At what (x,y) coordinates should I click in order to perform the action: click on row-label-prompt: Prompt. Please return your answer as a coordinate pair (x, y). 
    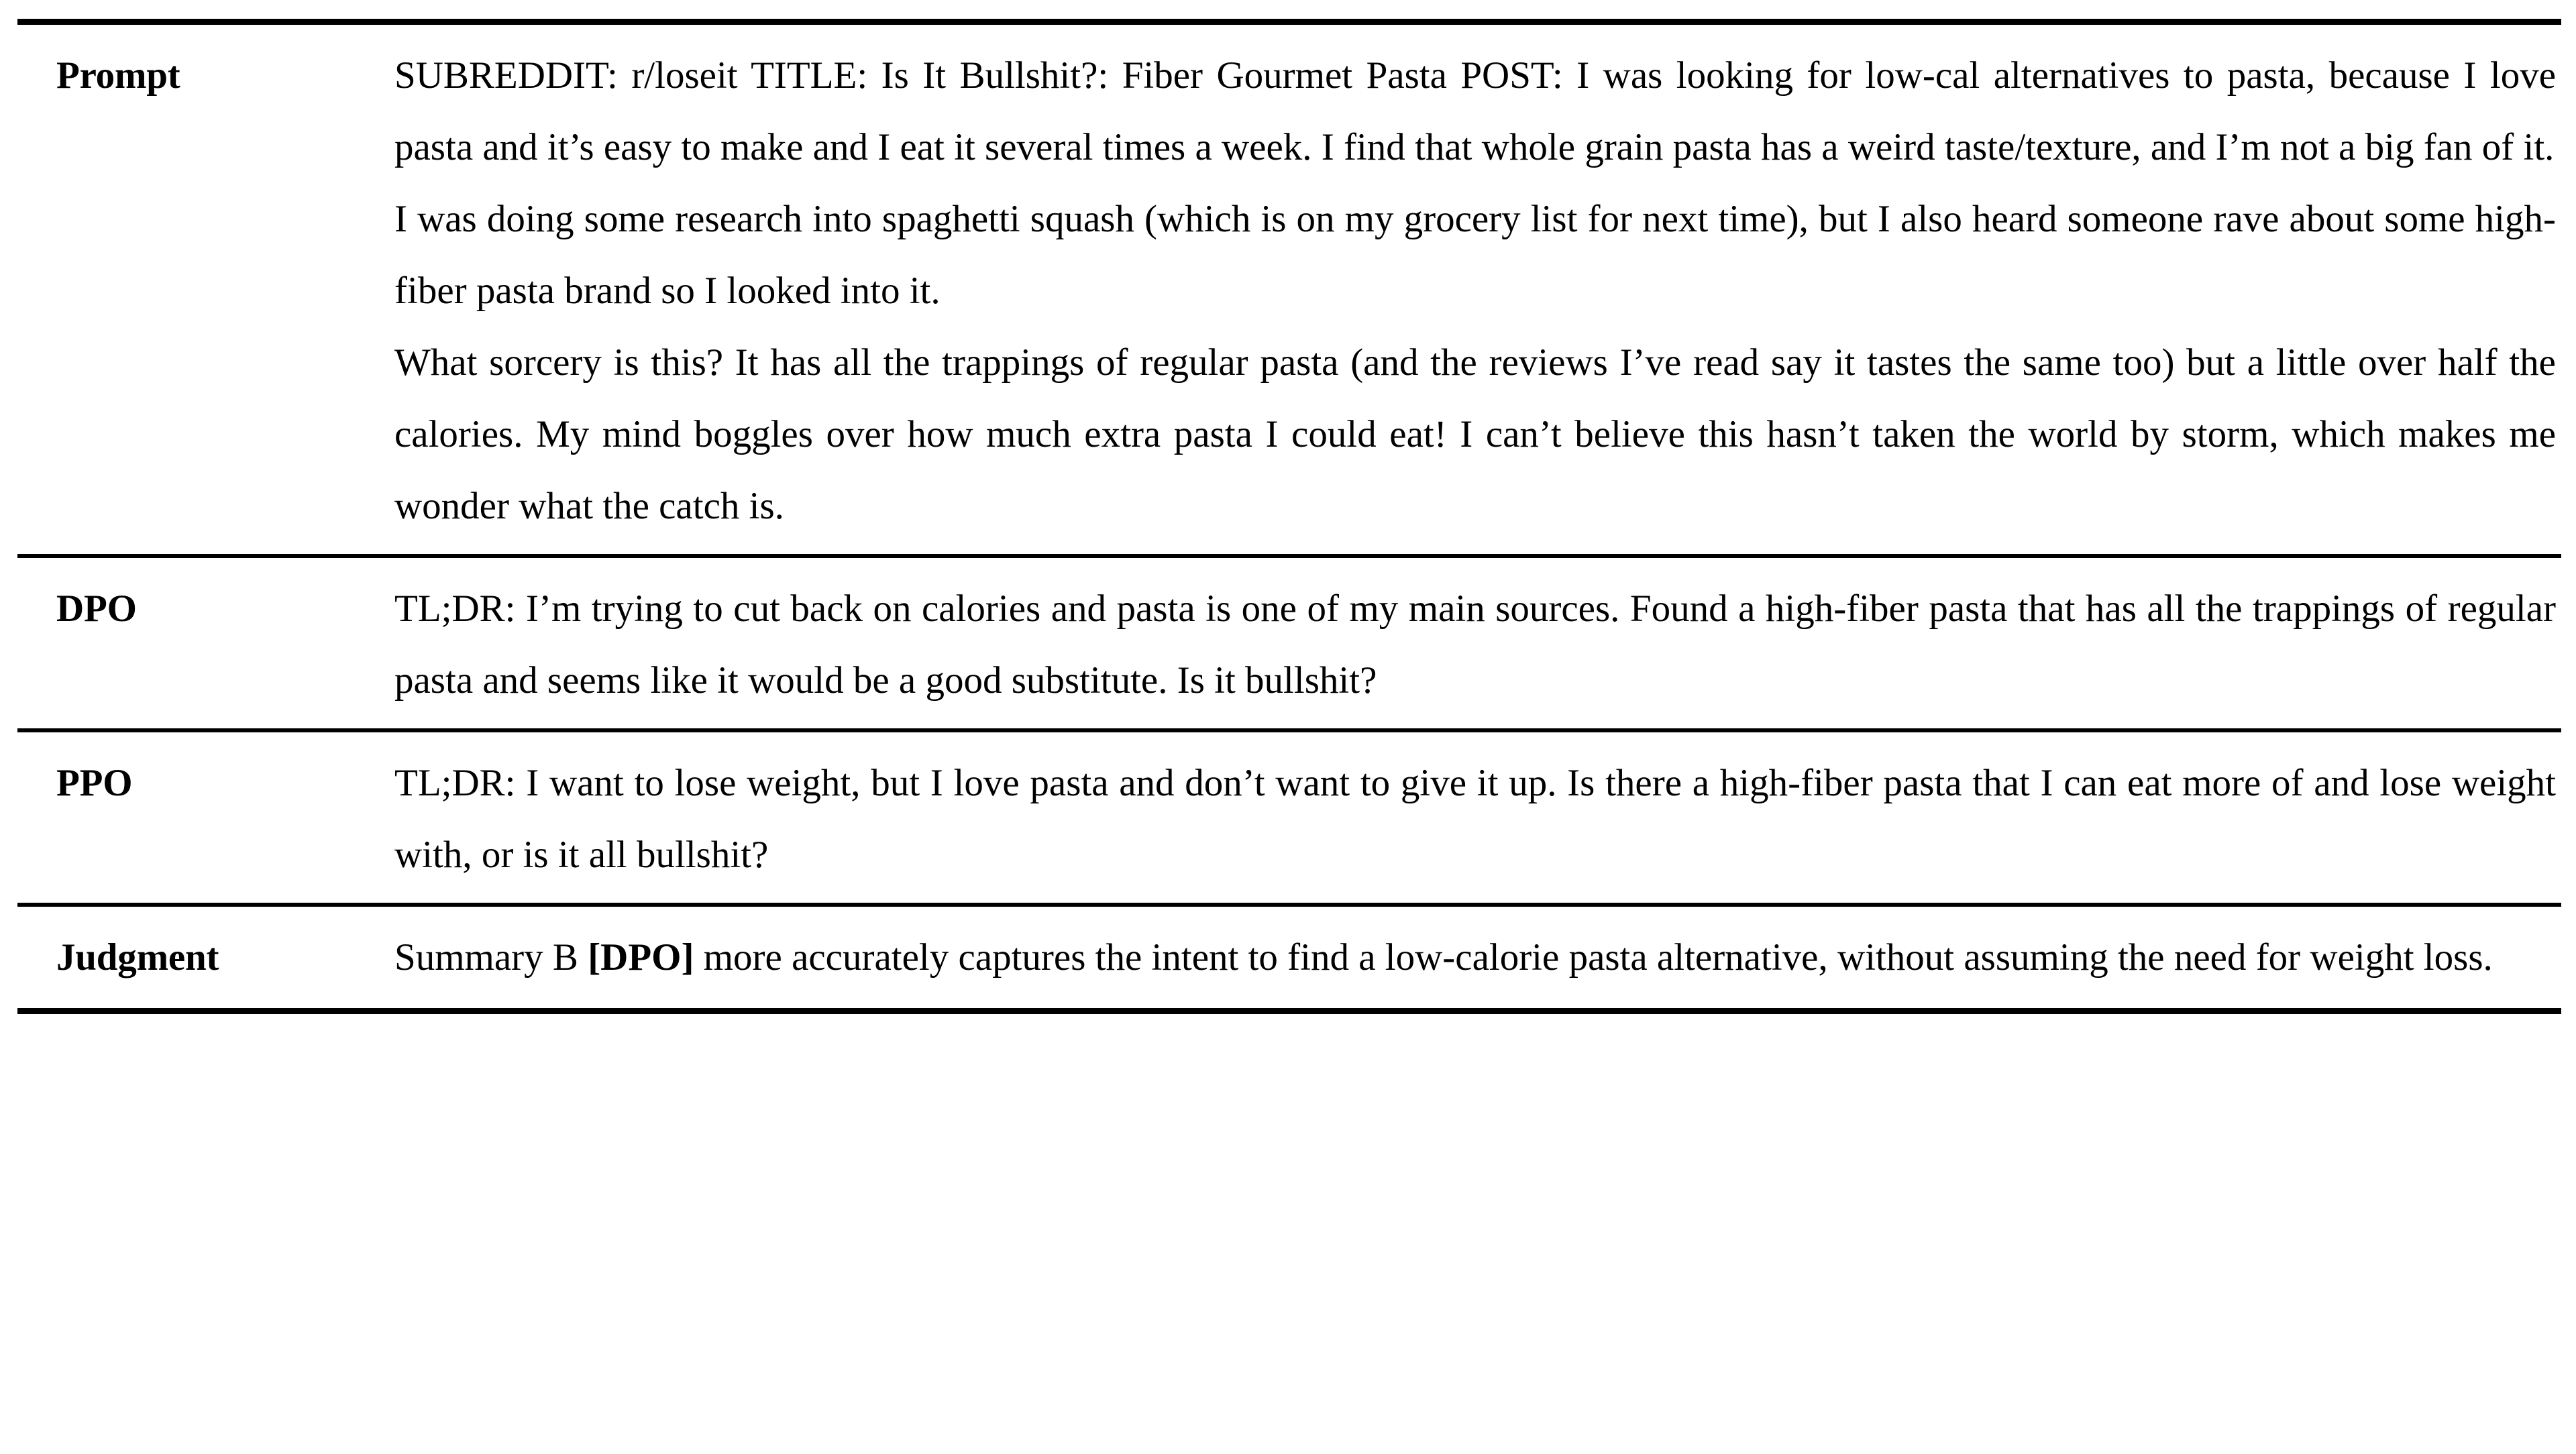
    Looking at the image, I should click on (118, 75).